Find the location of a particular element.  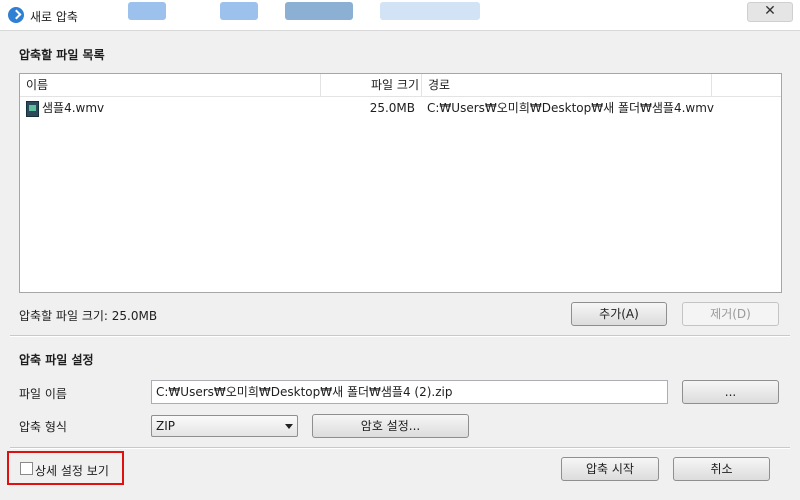

footer-divider is located at coordinates (400, 448).